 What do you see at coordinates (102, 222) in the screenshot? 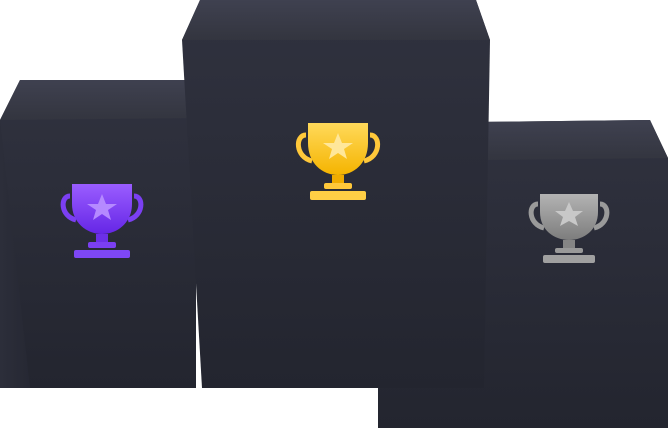
I see `purple-trophy-icon` at bounding box center [102, 222].